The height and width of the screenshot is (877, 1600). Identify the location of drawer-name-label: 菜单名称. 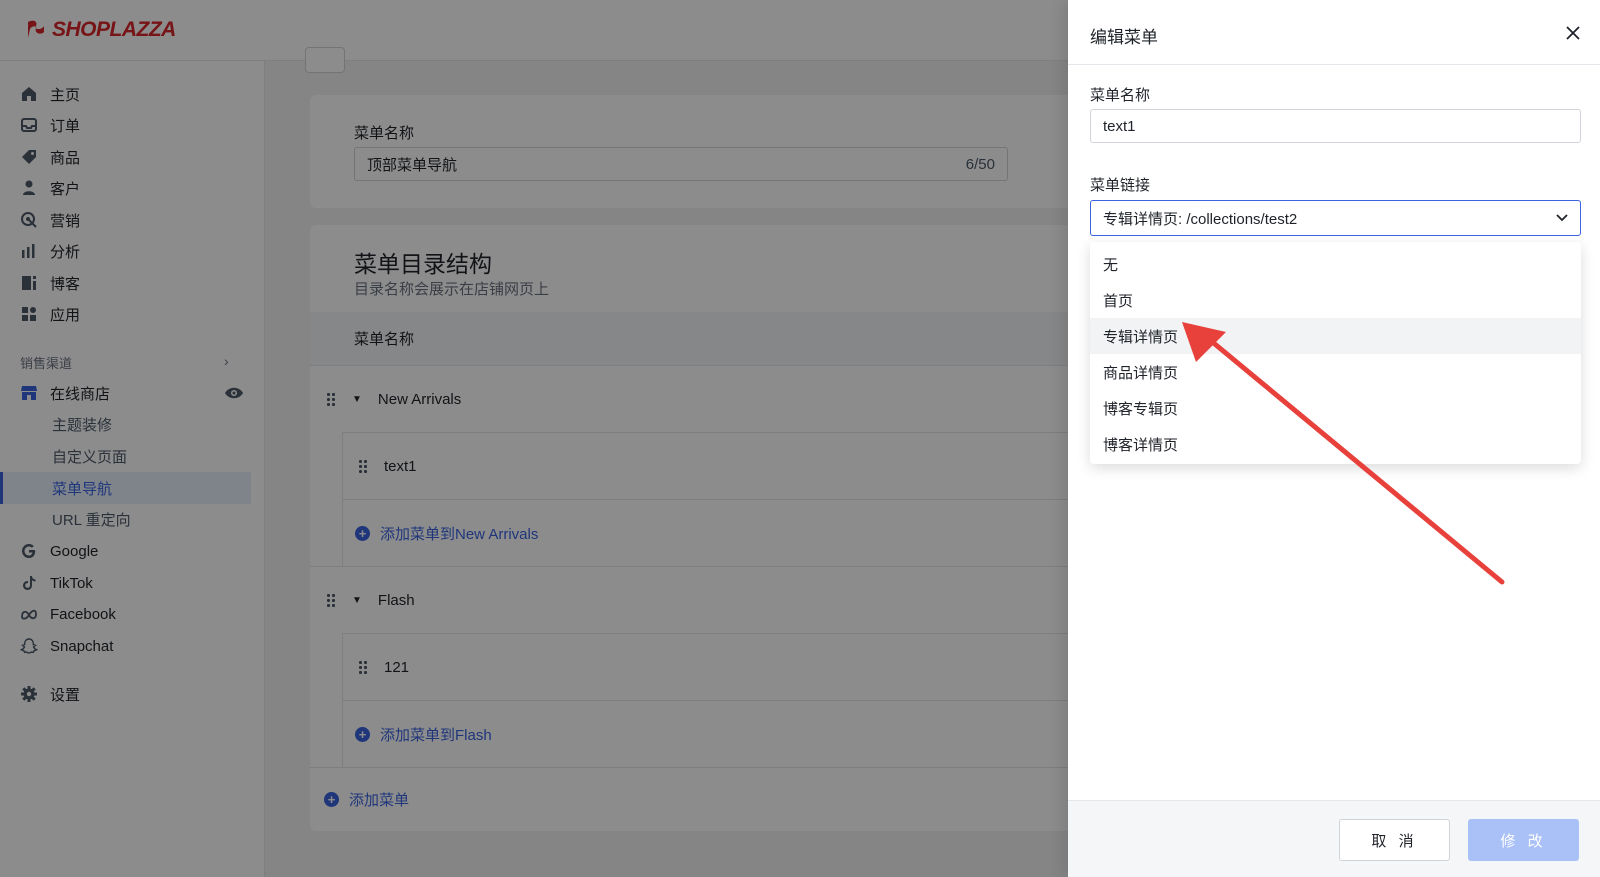
(1120, 95).